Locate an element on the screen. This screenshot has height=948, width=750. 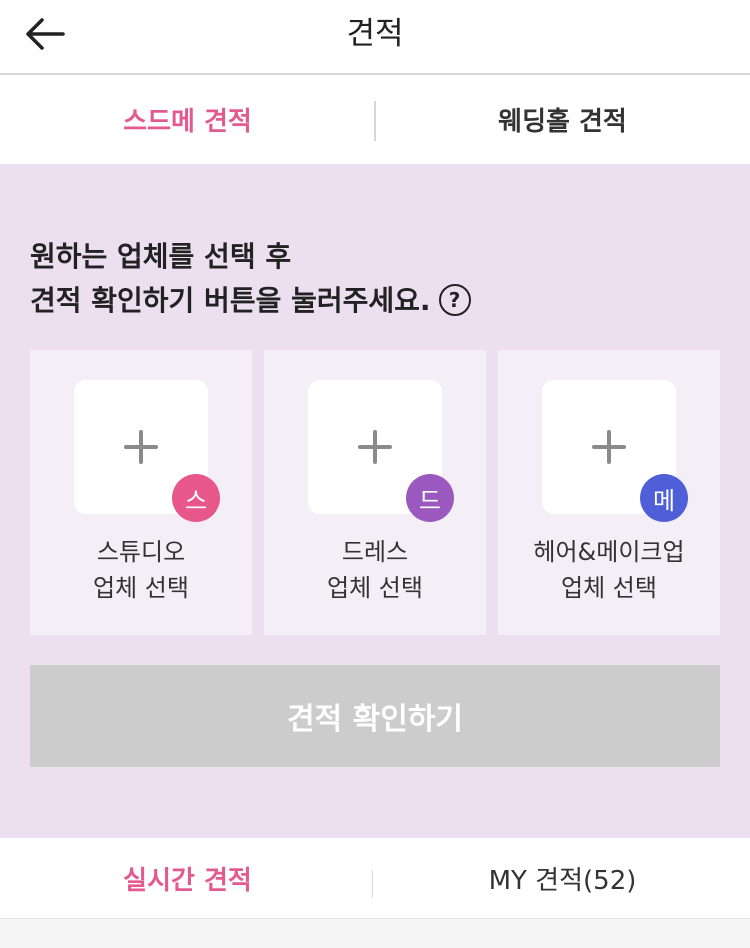
vendor-label: 스튜디오 업체 선택 is located at coordinates (141, 570).